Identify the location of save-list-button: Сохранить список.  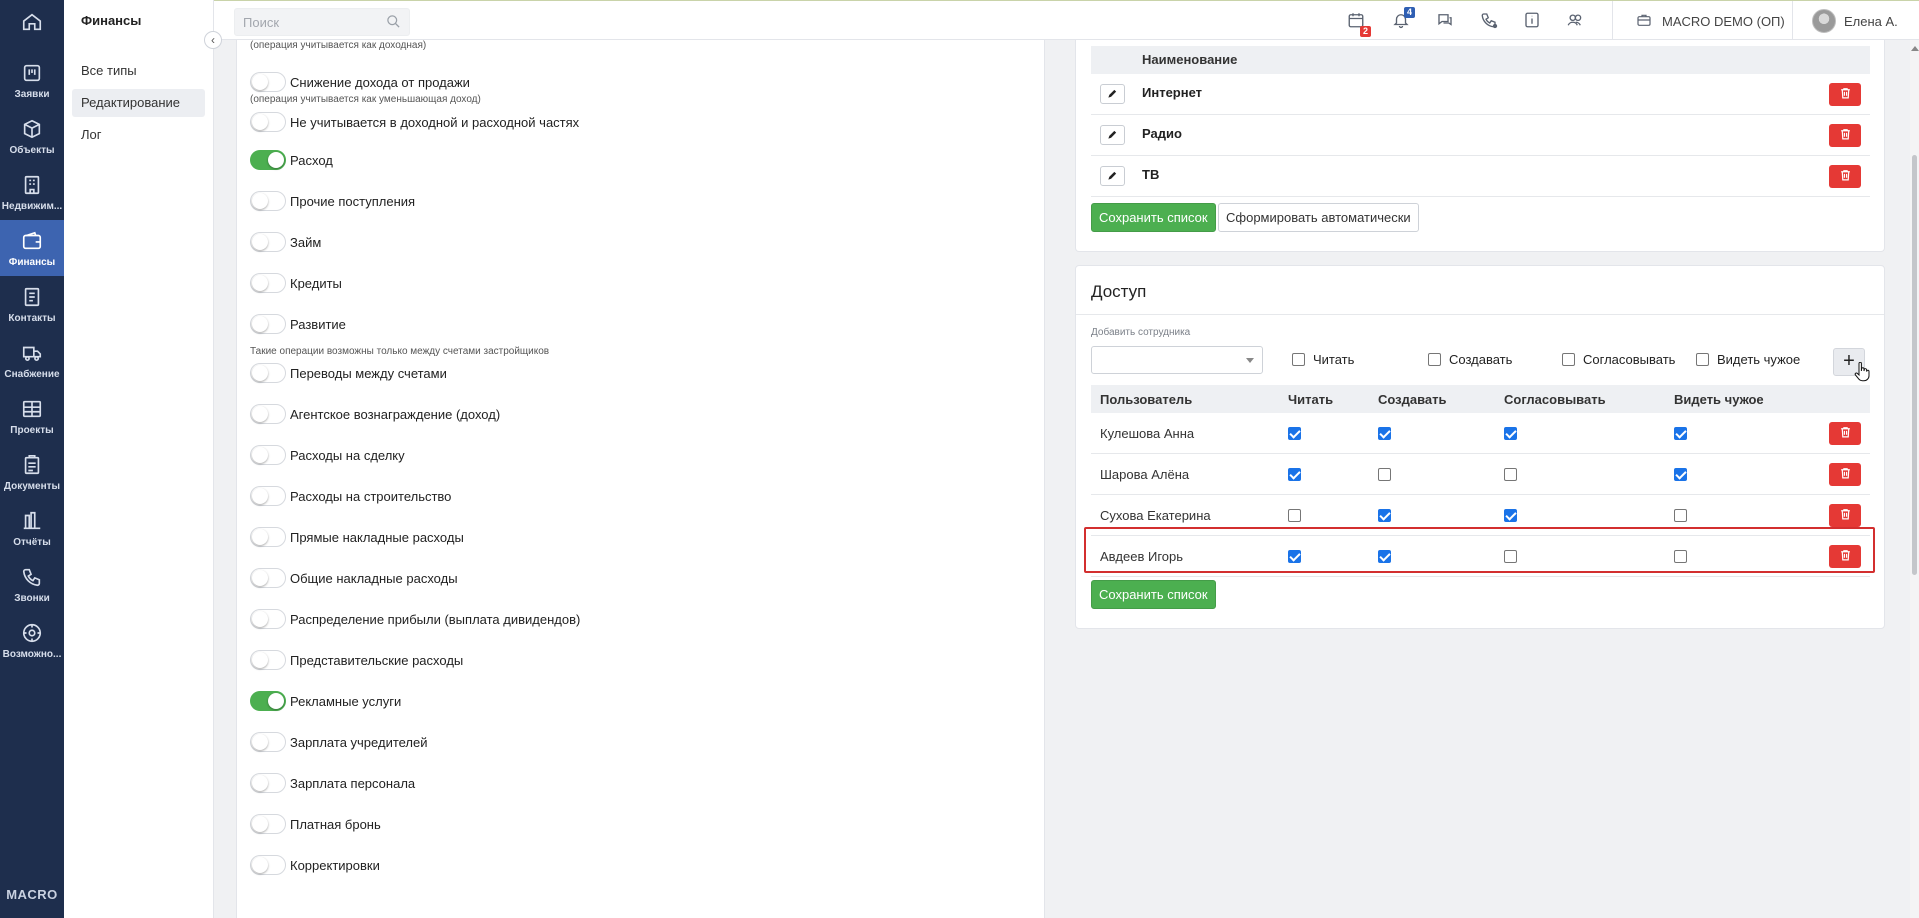
(1153, 217).